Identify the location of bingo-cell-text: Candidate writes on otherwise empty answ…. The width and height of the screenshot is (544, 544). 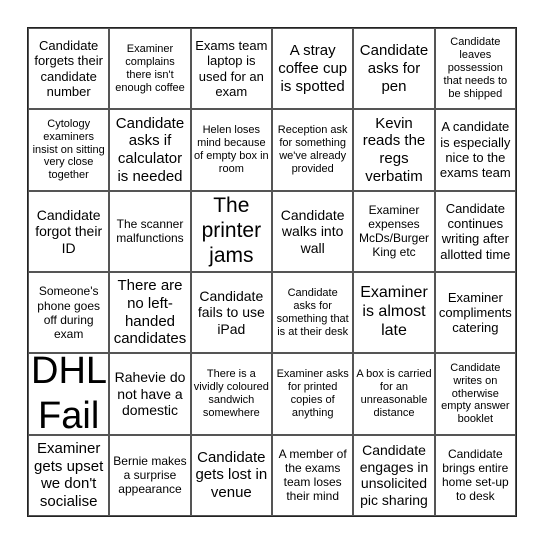
(475, 393).